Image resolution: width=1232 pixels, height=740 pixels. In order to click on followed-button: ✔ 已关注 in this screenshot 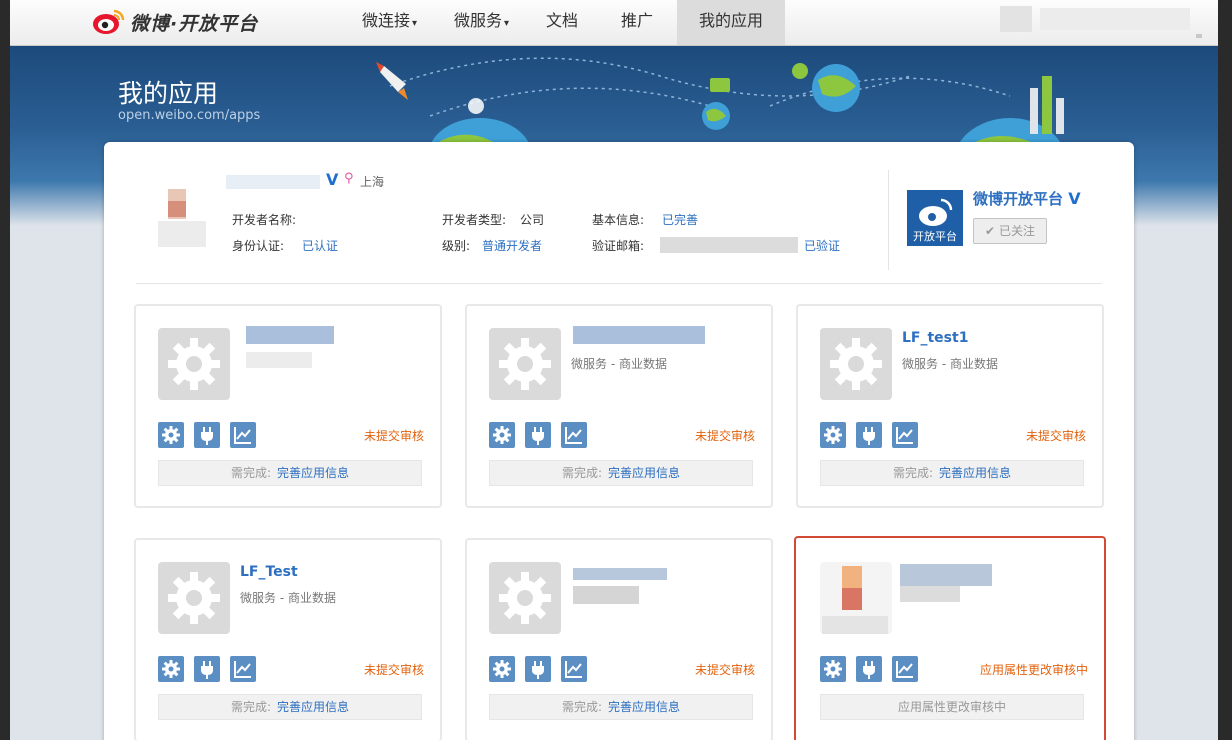, I will do `click(1010, 231)`.